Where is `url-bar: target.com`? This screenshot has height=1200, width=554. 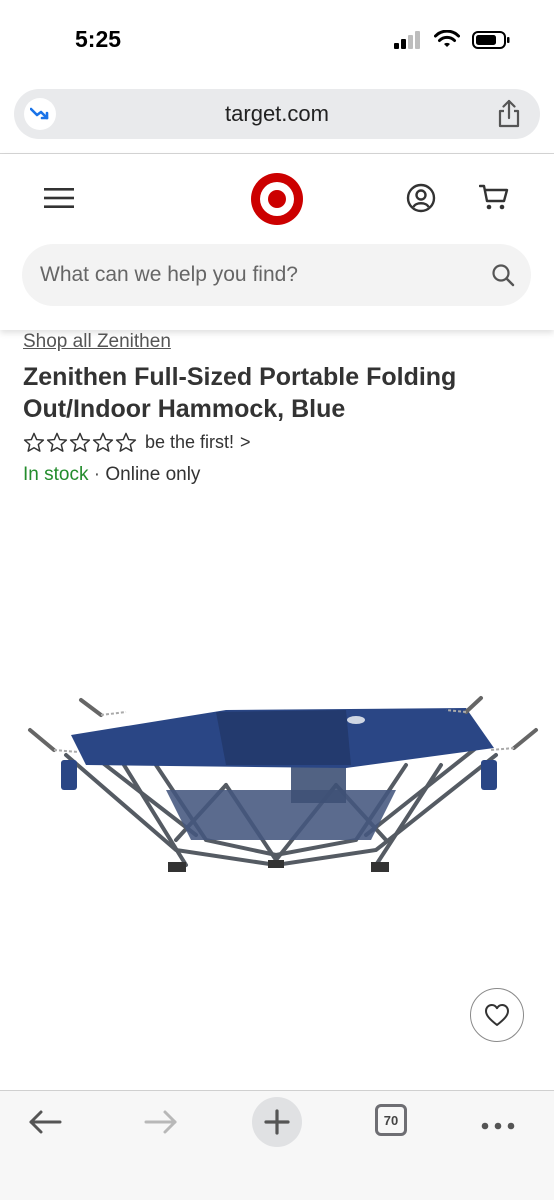
url-bar: target.com is located at coordinates (277, 114).